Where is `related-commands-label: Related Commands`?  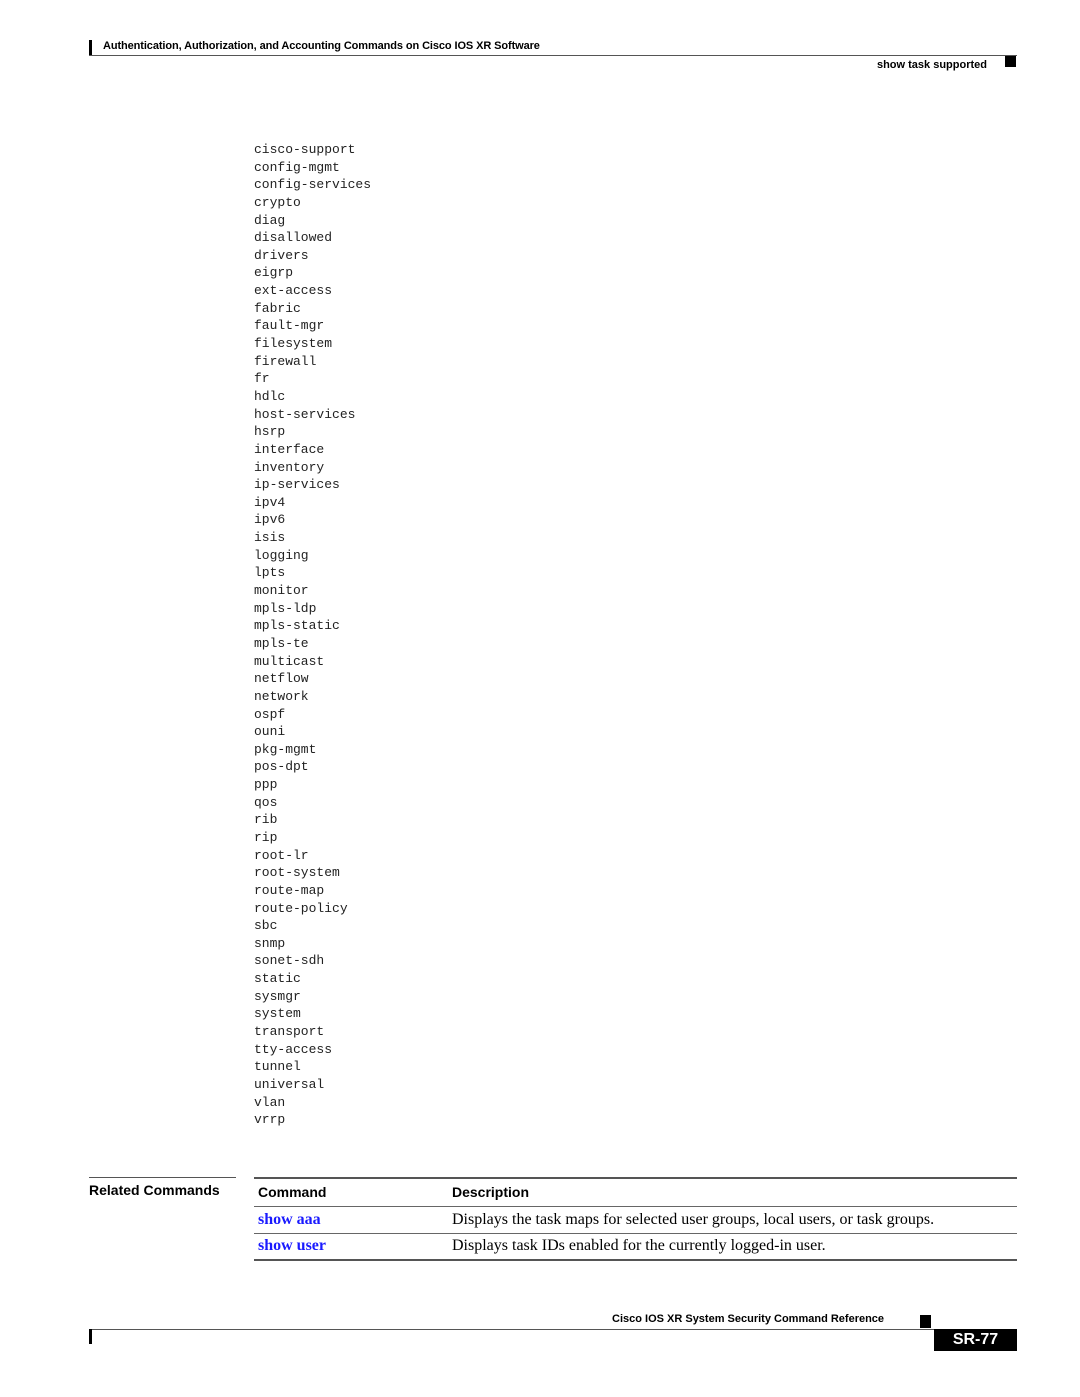 related-commands-label: Related Commands is located at coordinates (154, 1190).